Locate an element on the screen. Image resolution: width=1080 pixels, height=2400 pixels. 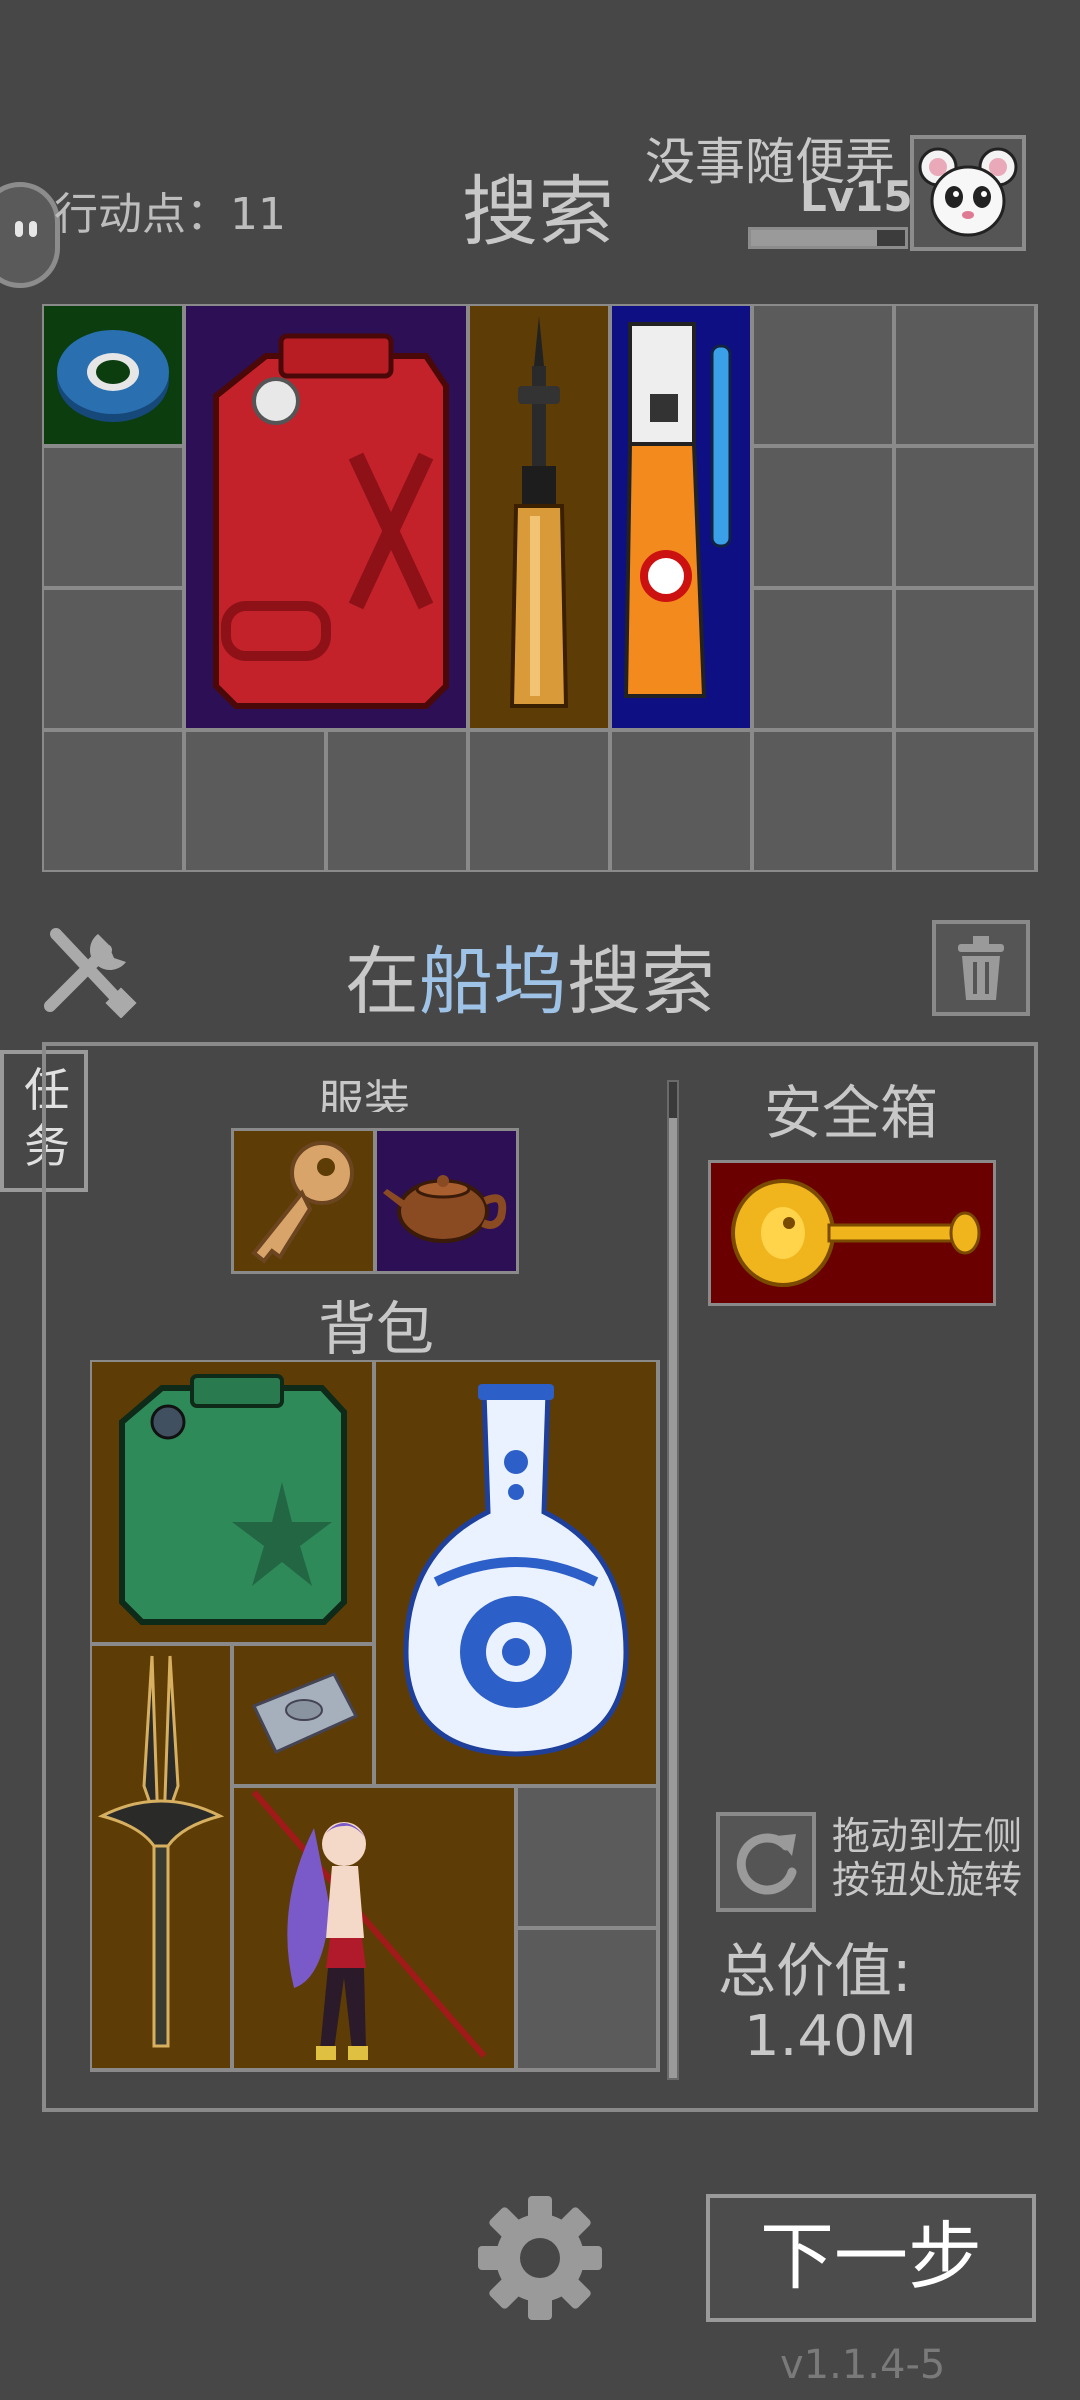
hard-drive-icon is located at coordinates (305, 1713).